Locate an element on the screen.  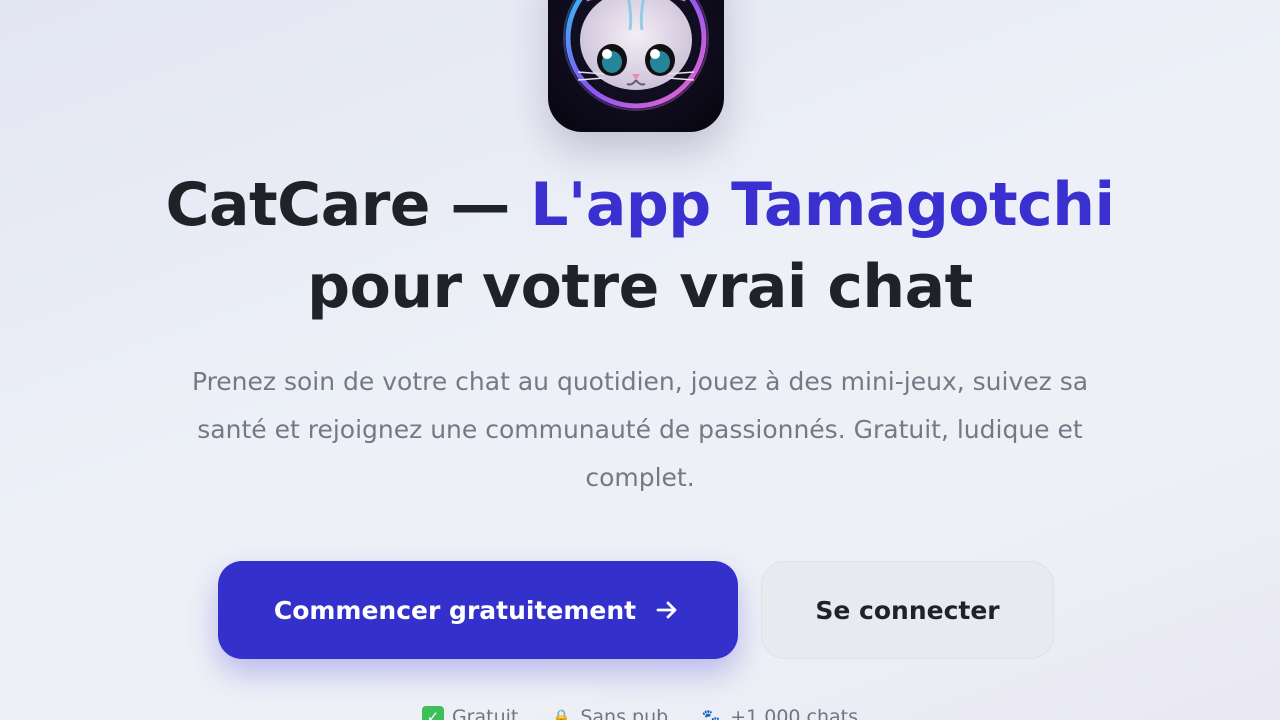
arrow-right-icon is located at coordinates (667, 610).